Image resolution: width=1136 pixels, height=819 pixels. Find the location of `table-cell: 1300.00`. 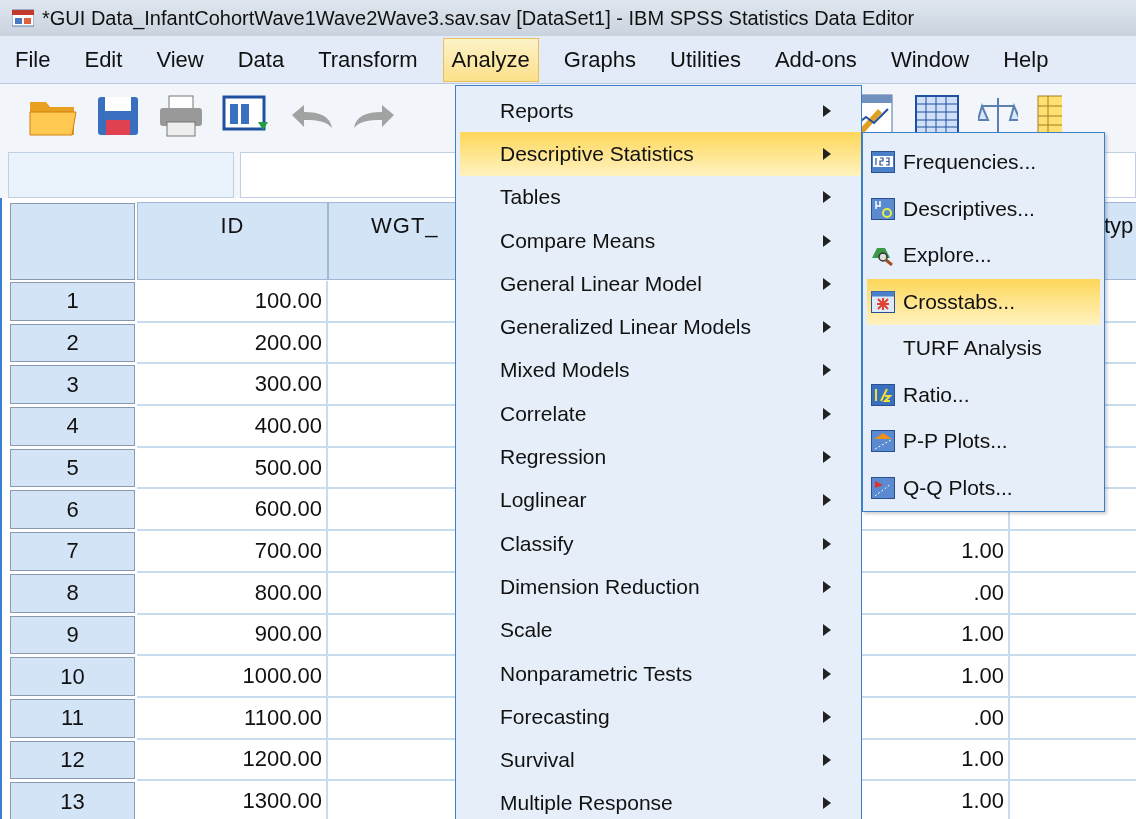

table-cell: 1300.00 is located at coordinates (232, 800).